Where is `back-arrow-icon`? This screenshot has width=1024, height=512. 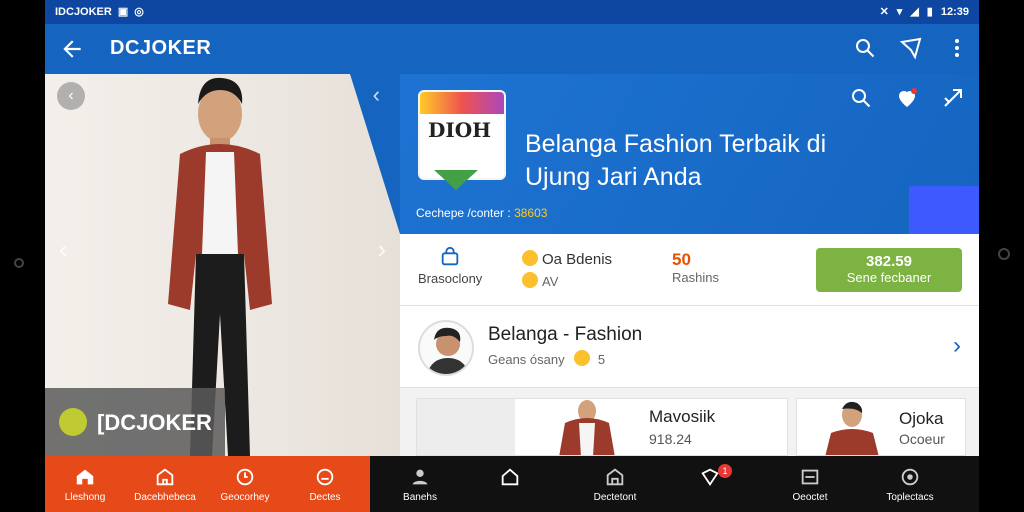 back-arrow-icon is located at coordinates (72, 49).